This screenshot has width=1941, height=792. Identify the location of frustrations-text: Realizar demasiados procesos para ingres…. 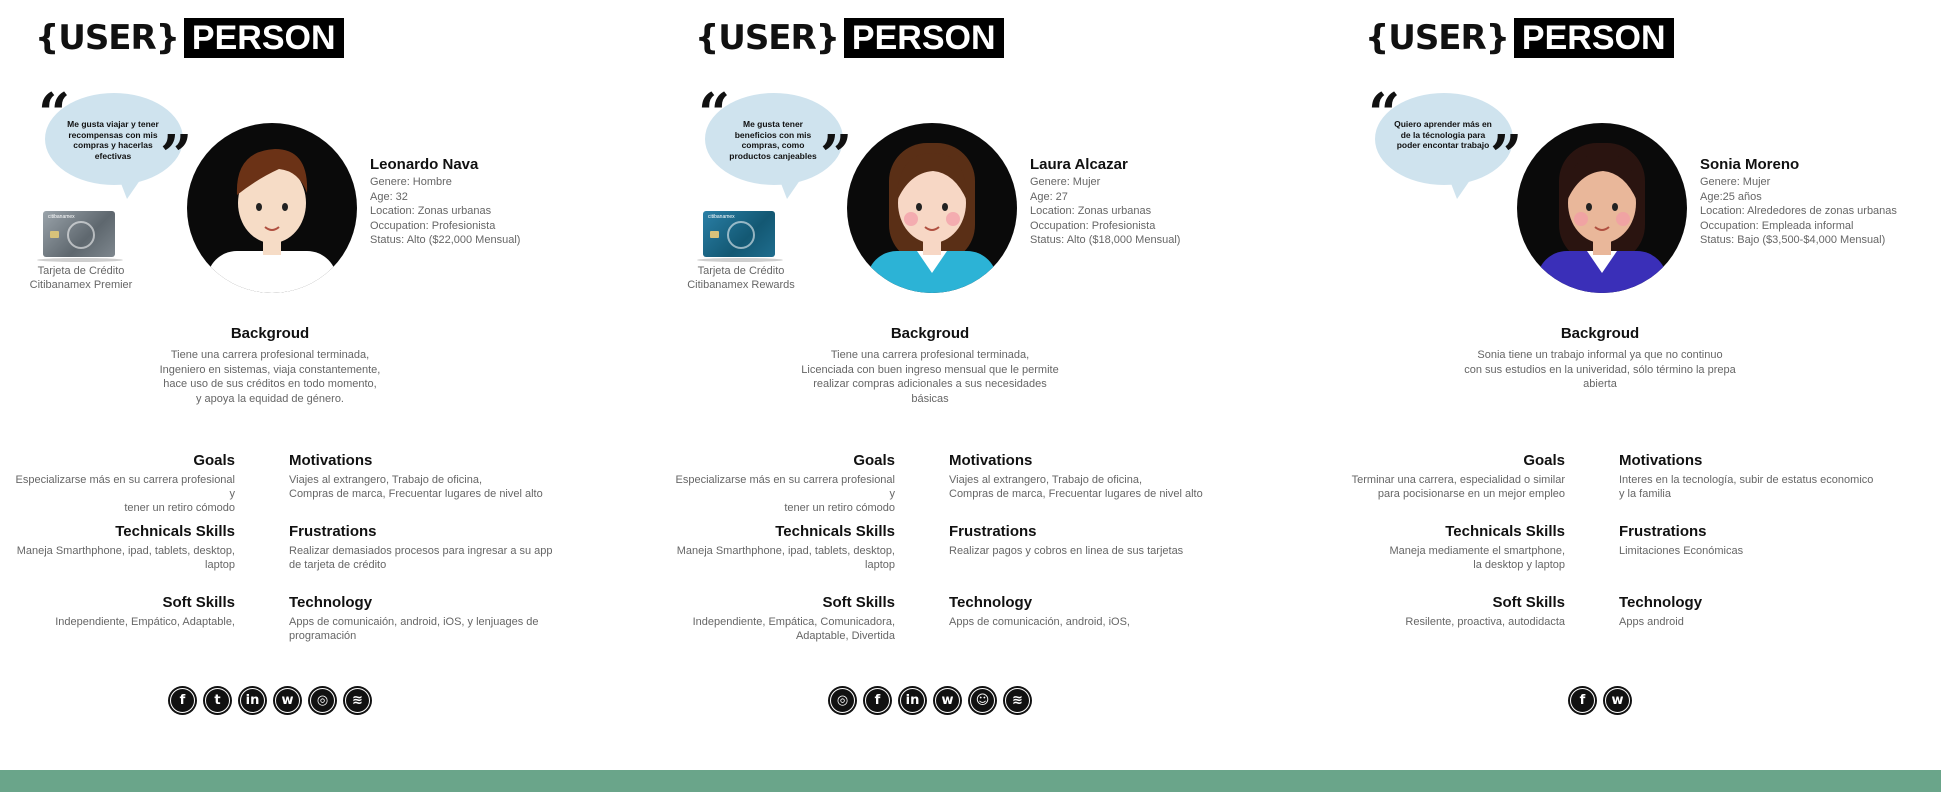
(434, 558).